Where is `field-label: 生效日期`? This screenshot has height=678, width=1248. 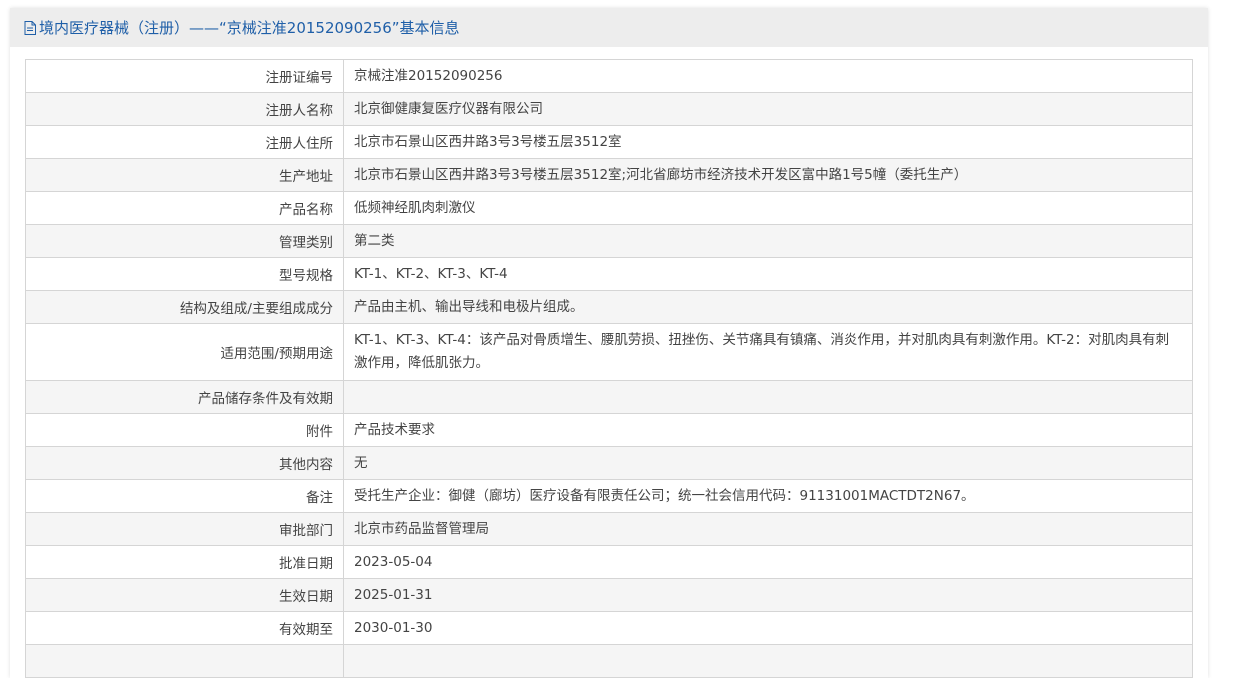
field-label: 生效日期 is located at coordinates (184, 595).